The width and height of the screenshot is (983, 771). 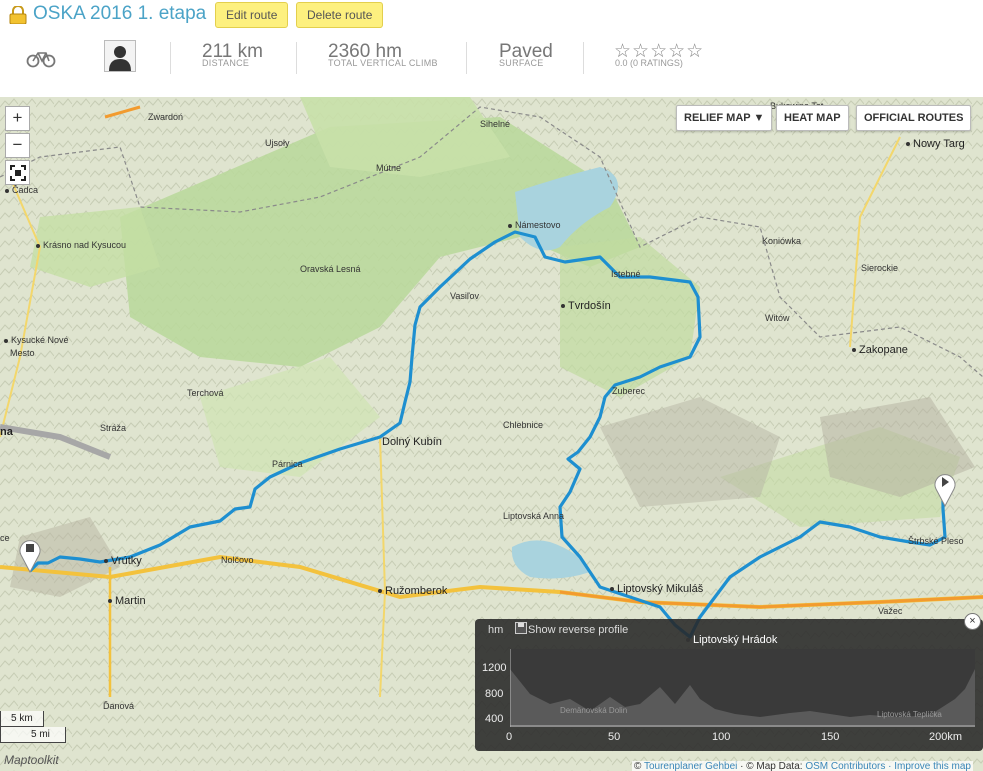 I want to click on y-tick: 400, so click(x=494, y=719).